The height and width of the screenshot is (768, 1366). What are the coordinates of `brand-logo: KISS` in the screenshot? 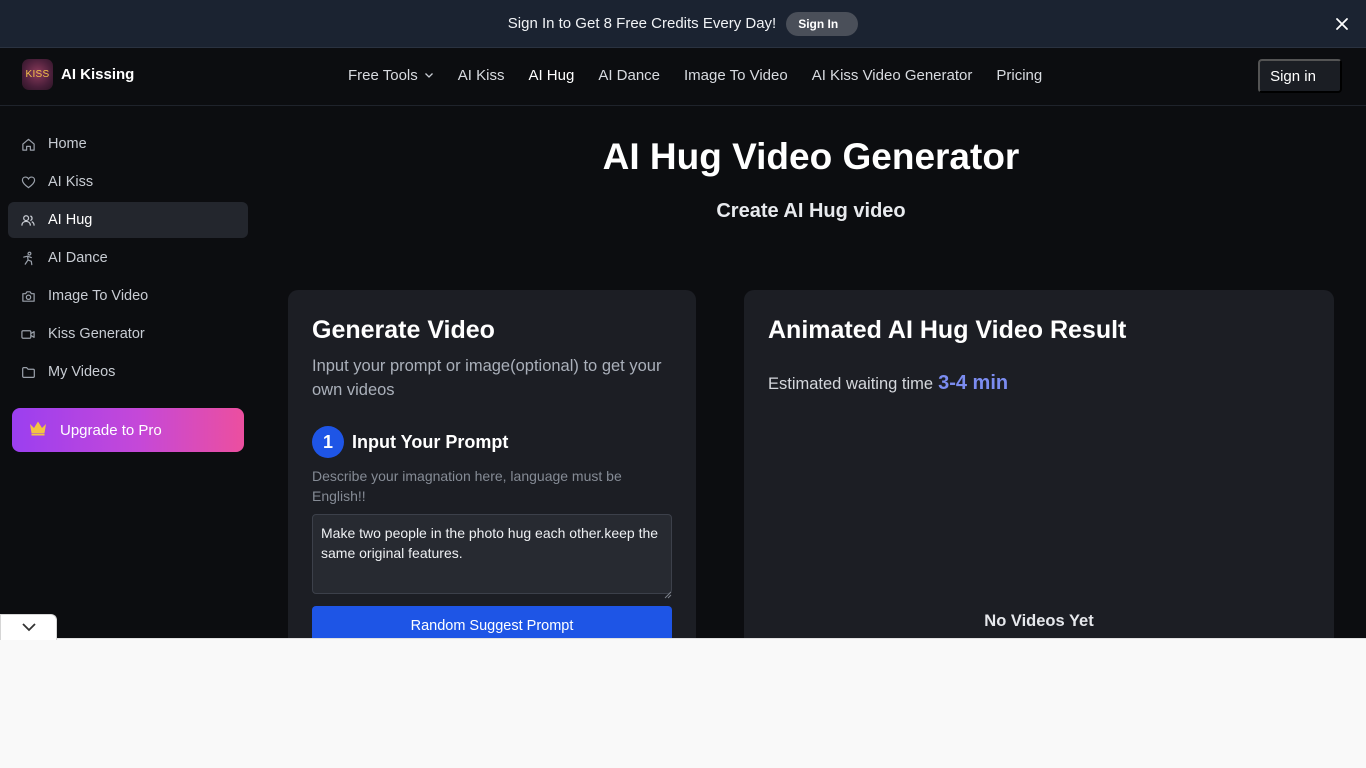 It's located at (37, 74).